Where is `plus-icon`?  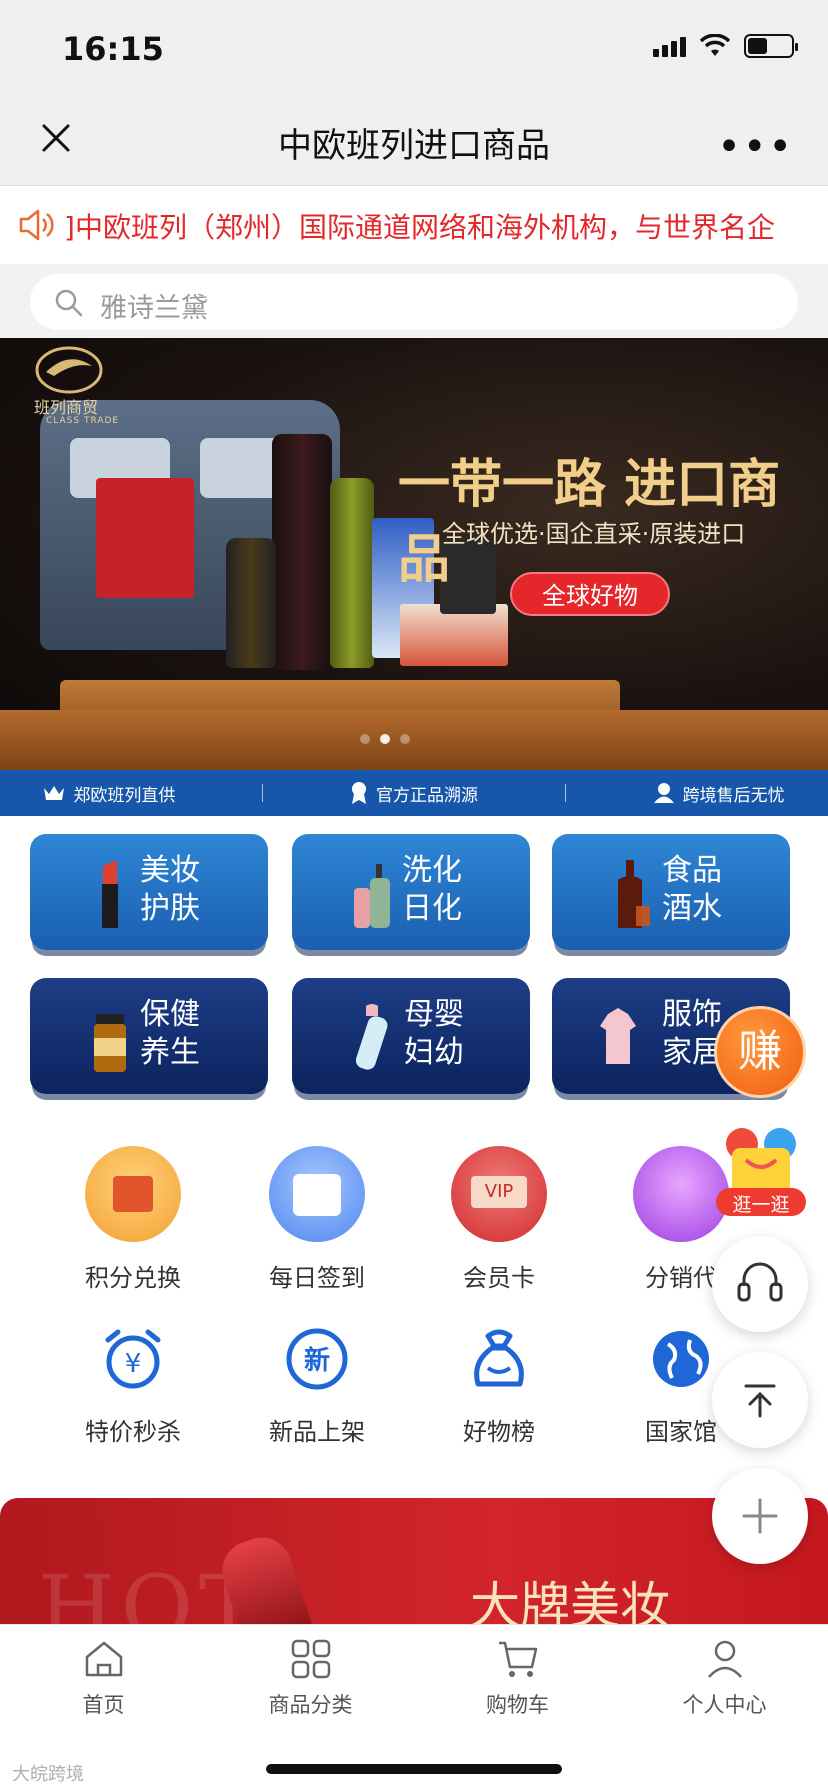 plus-icon is located at coordinates (760, 1516).